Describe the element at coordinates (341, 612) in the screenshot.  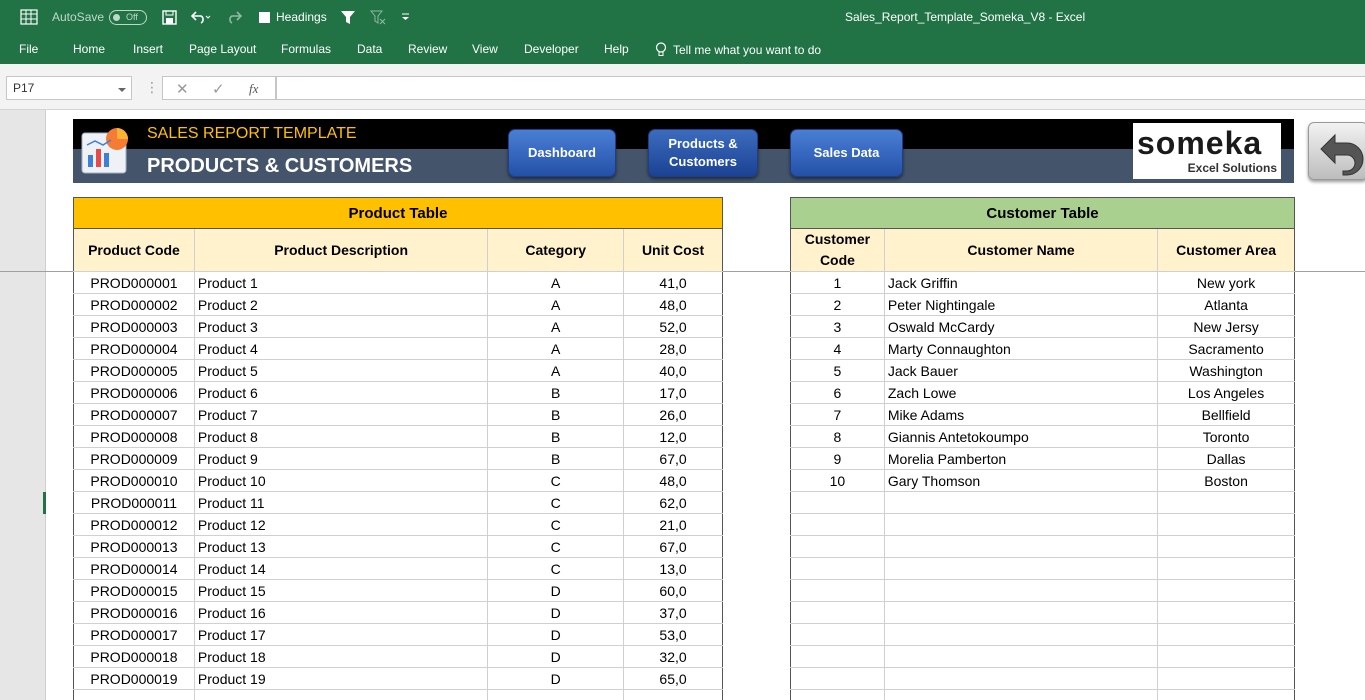
I see `product-description-cell: Product 16` at that location.